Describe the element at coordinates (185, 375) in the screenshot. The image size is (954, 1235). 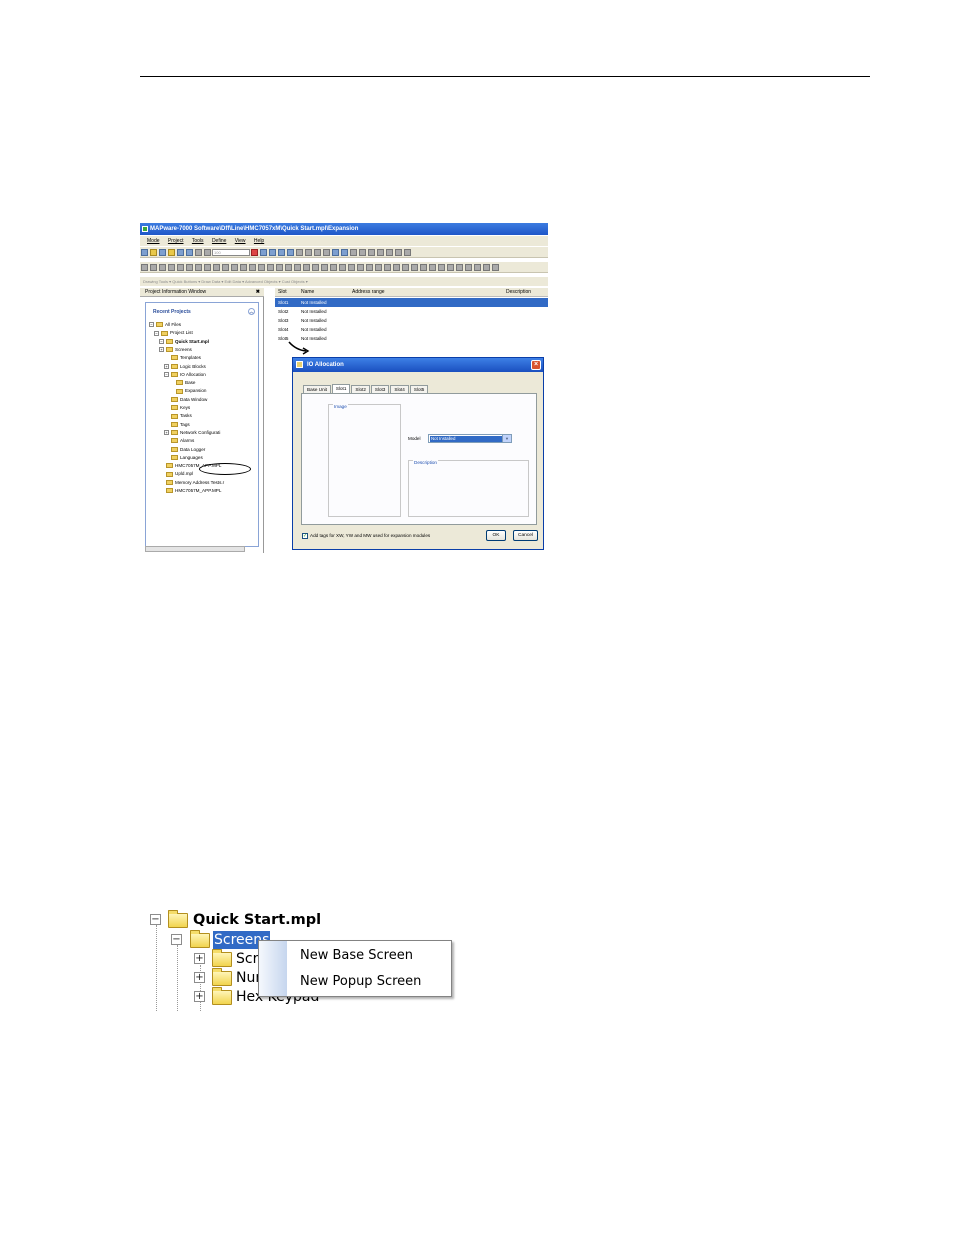
I see `tree-node: − IO Allocation` at that location.